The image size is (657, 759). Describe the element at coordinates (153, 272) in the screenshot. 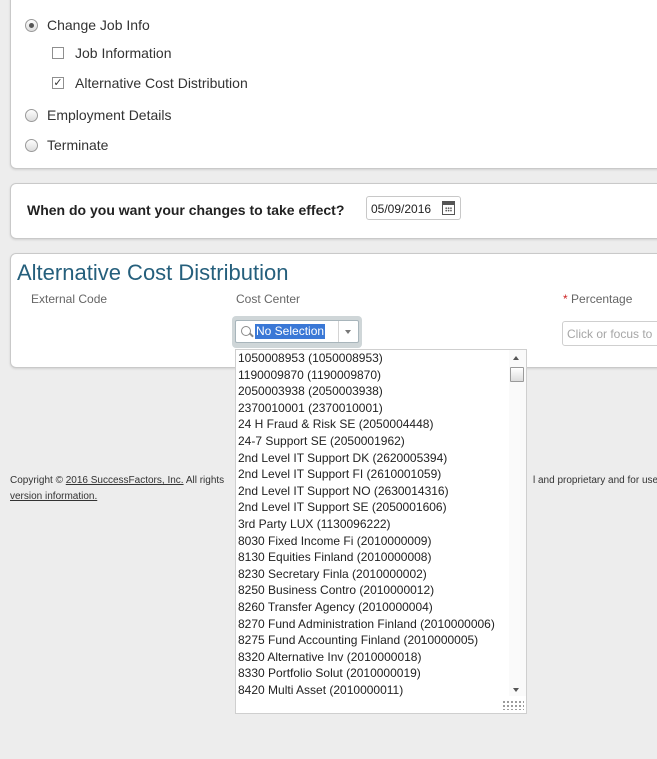

I see `section-title: Alternative Cost Distribution` at that location.